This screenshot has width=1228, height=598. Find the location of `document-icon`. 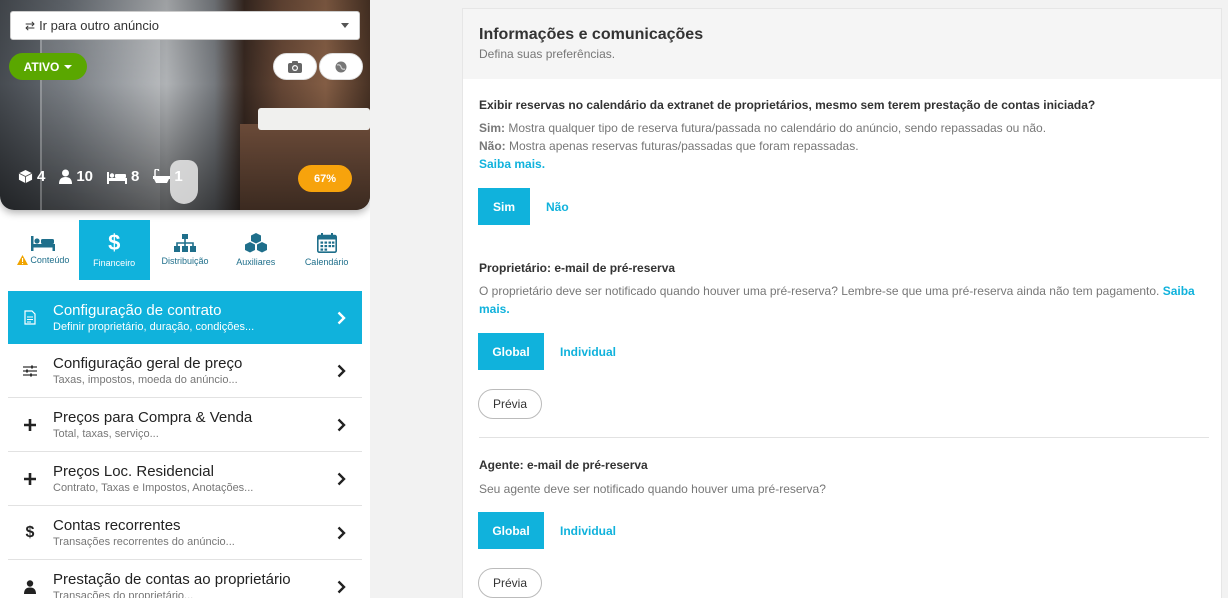

document-icon is located at coordinates (30, 317).